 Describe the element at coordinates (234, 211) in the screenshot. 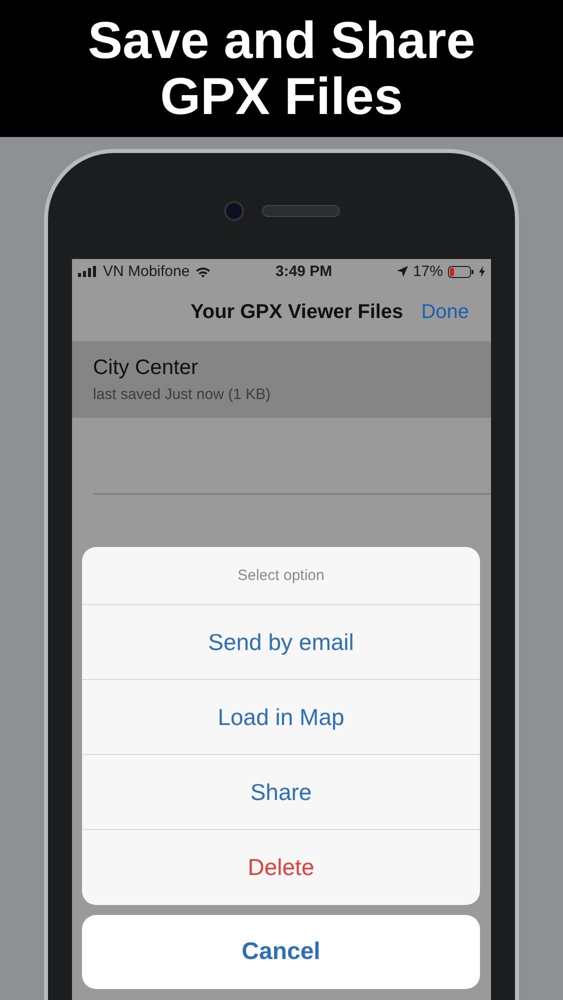

I see `camera-icon` at that location.